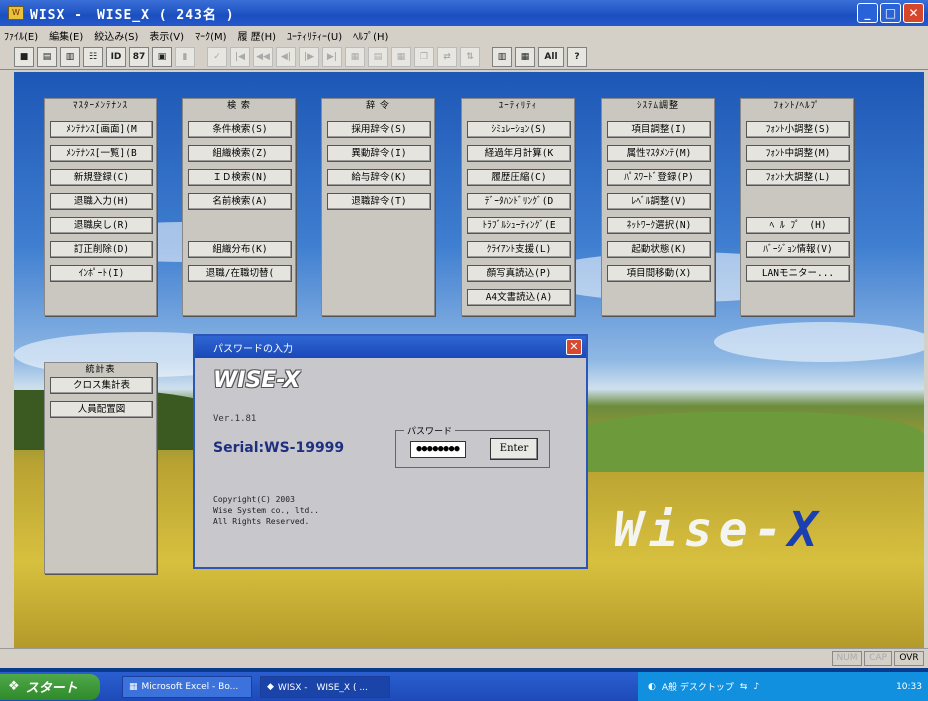 The width and height of the screenshot is (928, 701). I want to click on first-record-icon: |◀, so click(240, 56).